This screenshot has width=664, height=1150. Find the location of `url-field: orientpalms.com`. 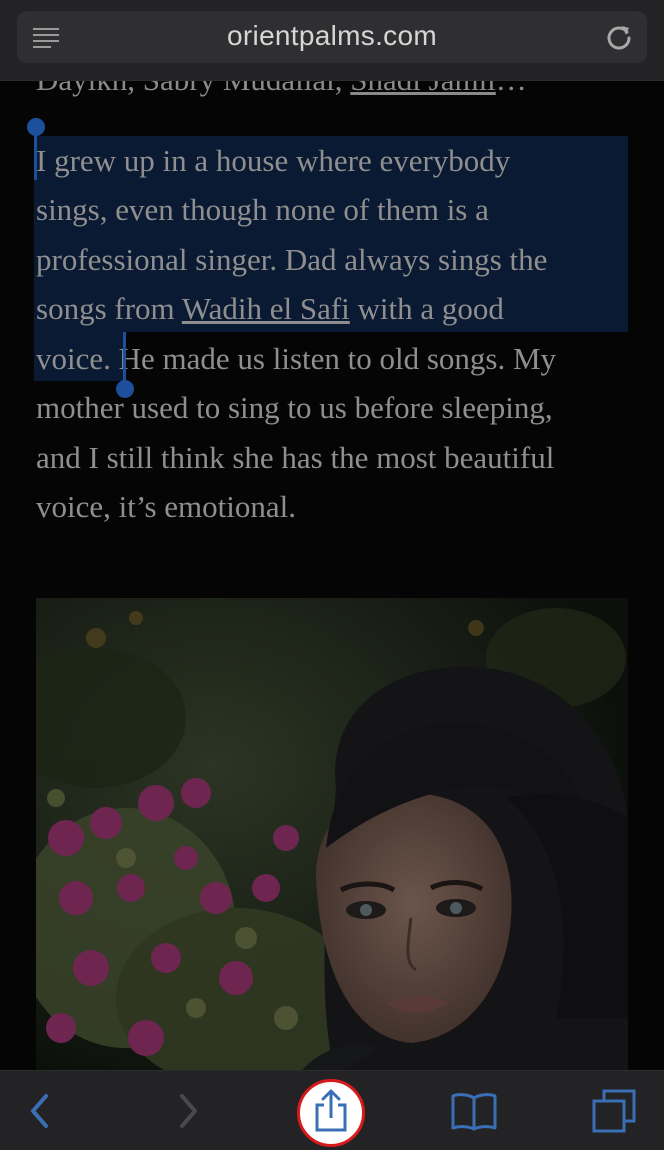

url-field: orientpalms.com is located at coordinates (332, 37).